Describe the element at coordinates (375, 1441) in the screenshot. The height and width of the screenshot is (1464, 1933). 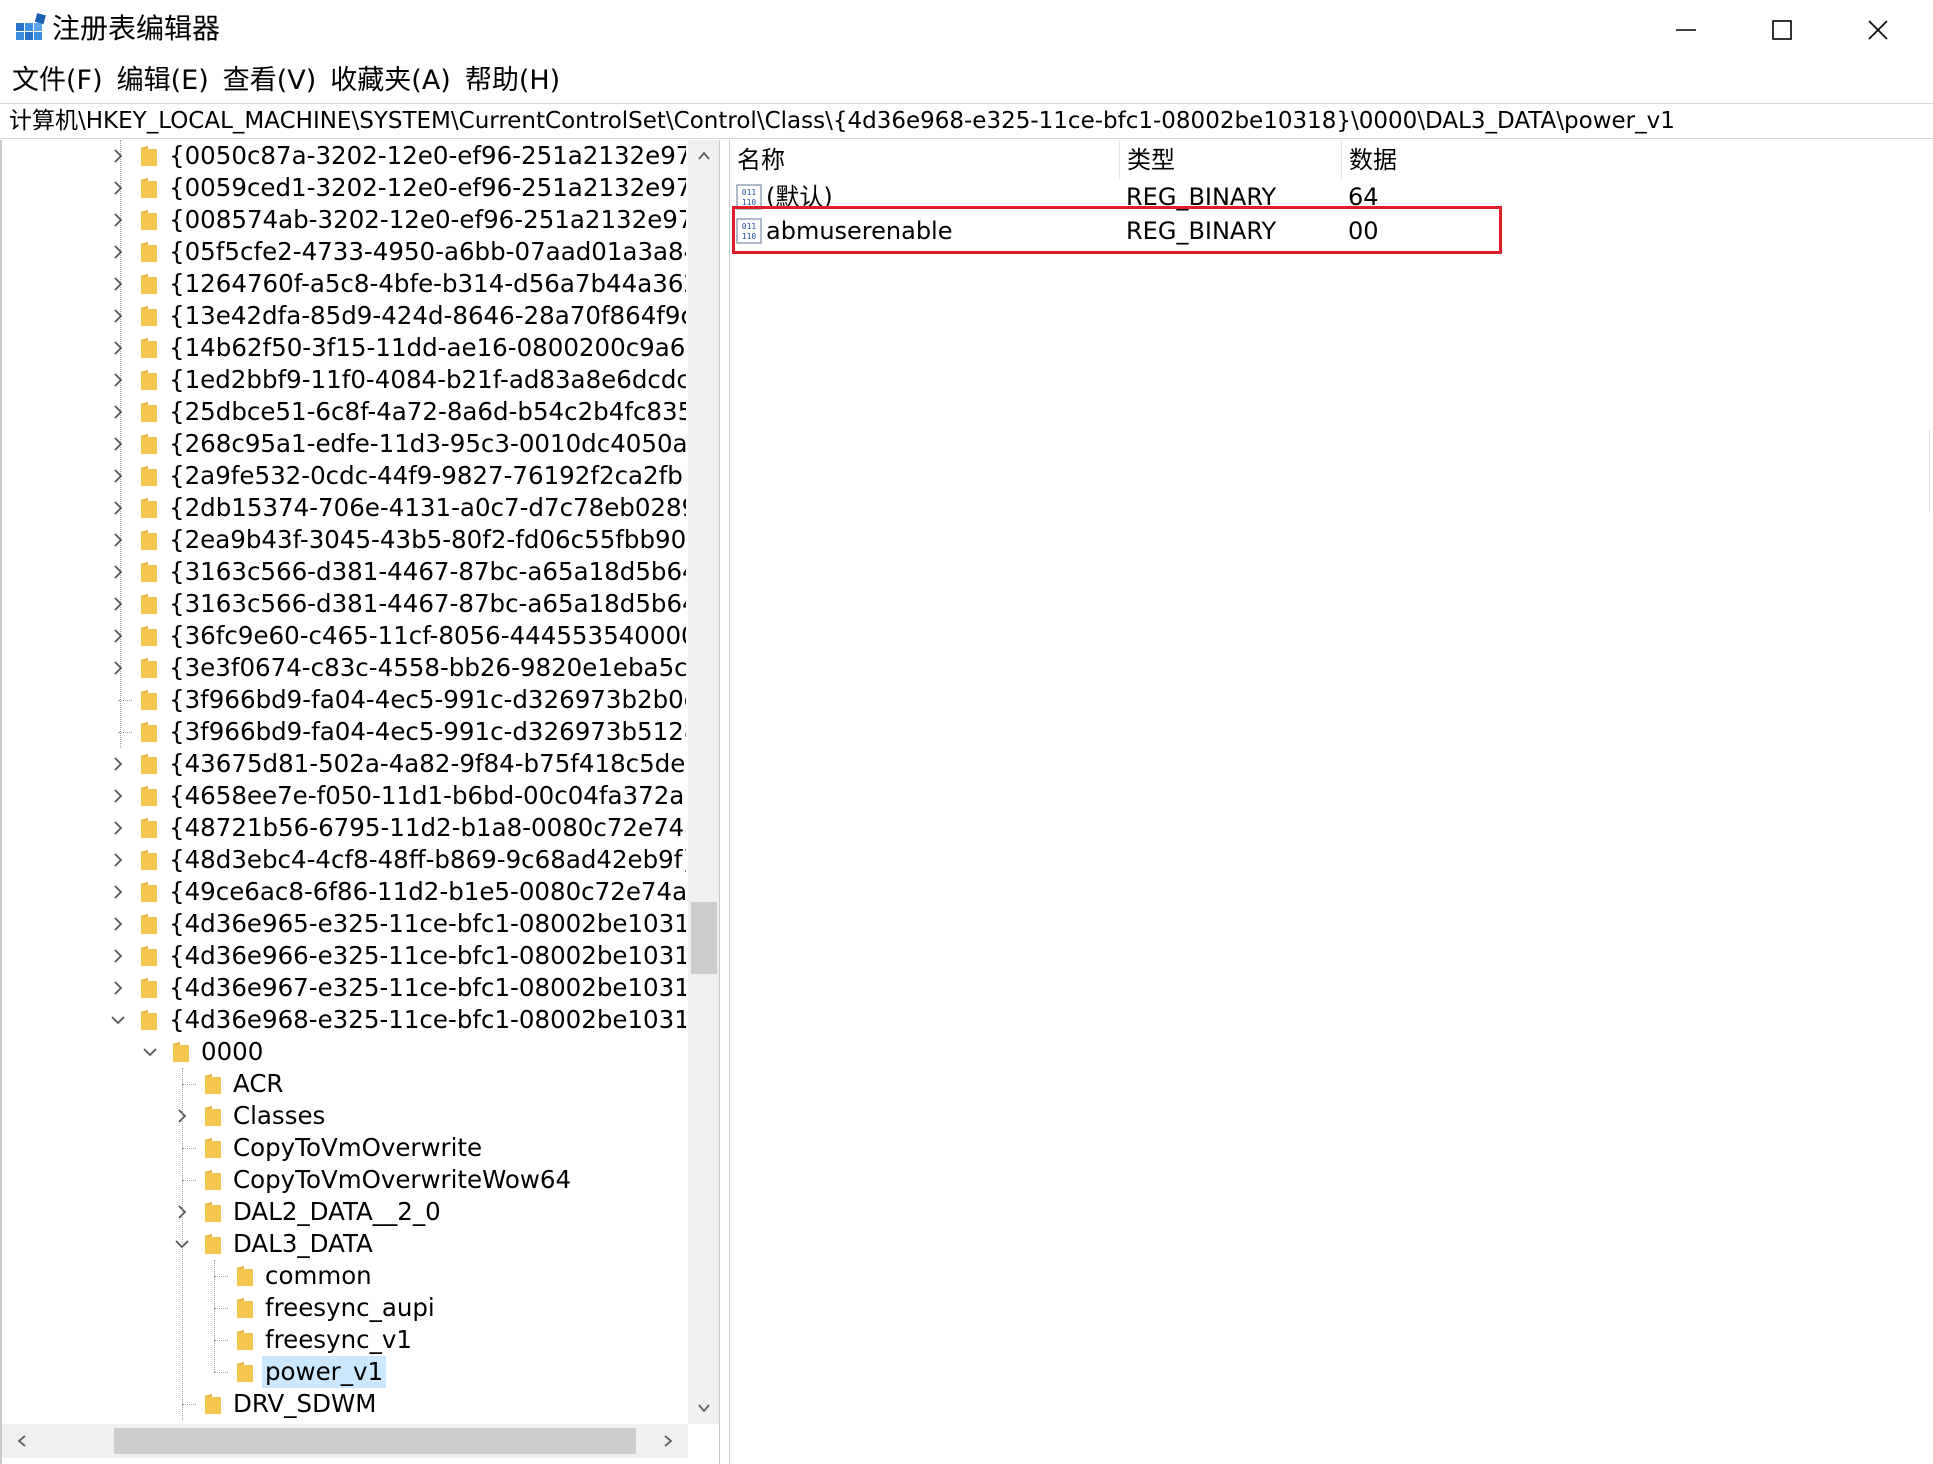
I see `horizontal-scroll-thumb` at that location.